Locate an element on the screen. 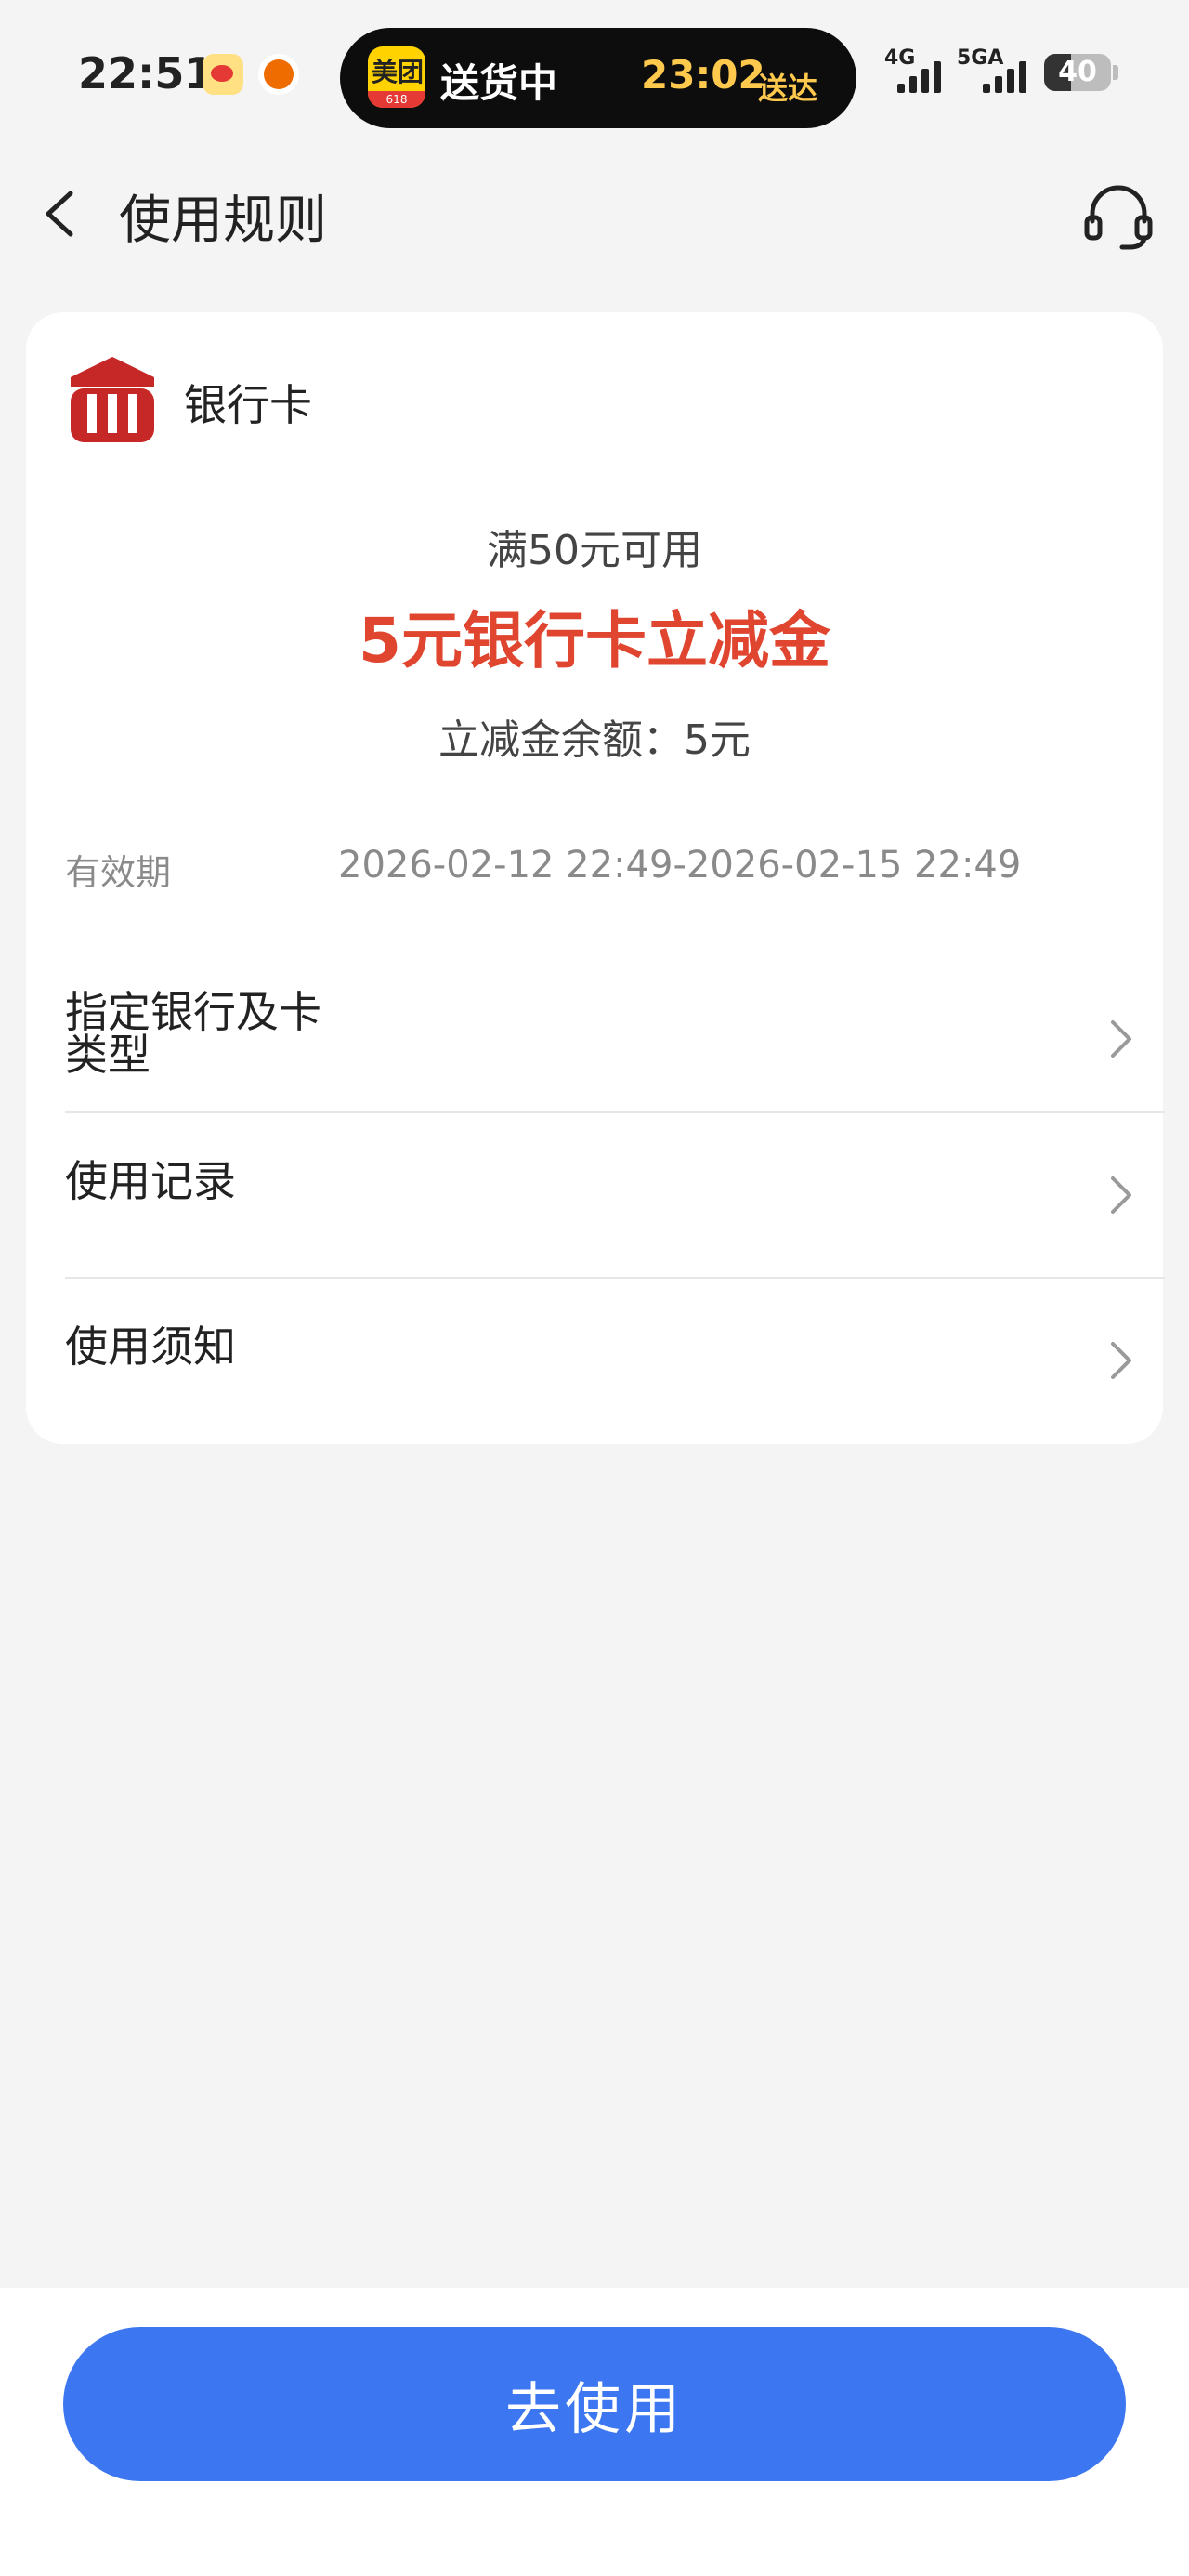  row-usage-notice-label: 使用须知 is located at coordinates (151, 1346).